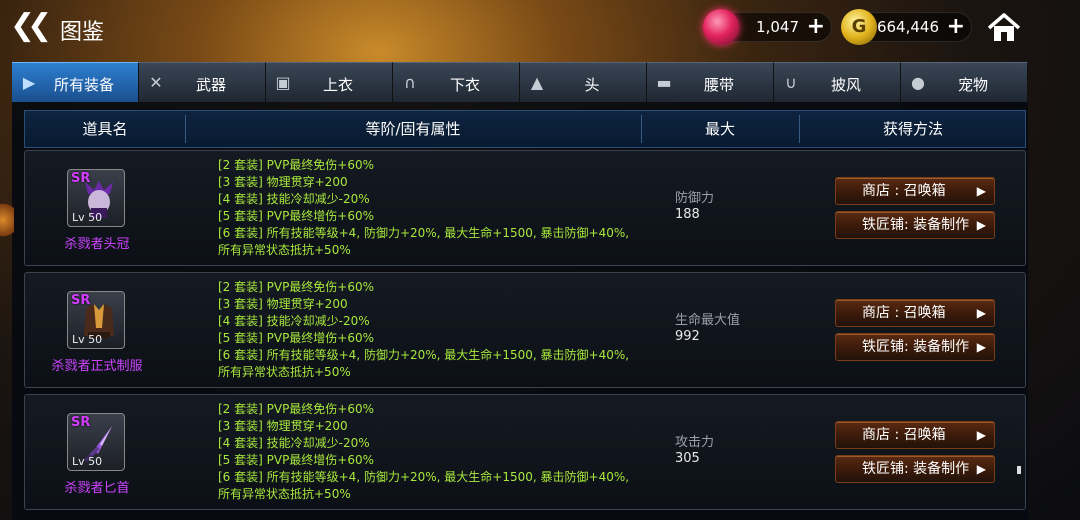 Image resolution: width=1080 pixels, height=520 pixels. What do you see at coordinates (1019, 470) in the screenshot?
I see `scrollbar-thumb` at bounding box center [1019, 470].